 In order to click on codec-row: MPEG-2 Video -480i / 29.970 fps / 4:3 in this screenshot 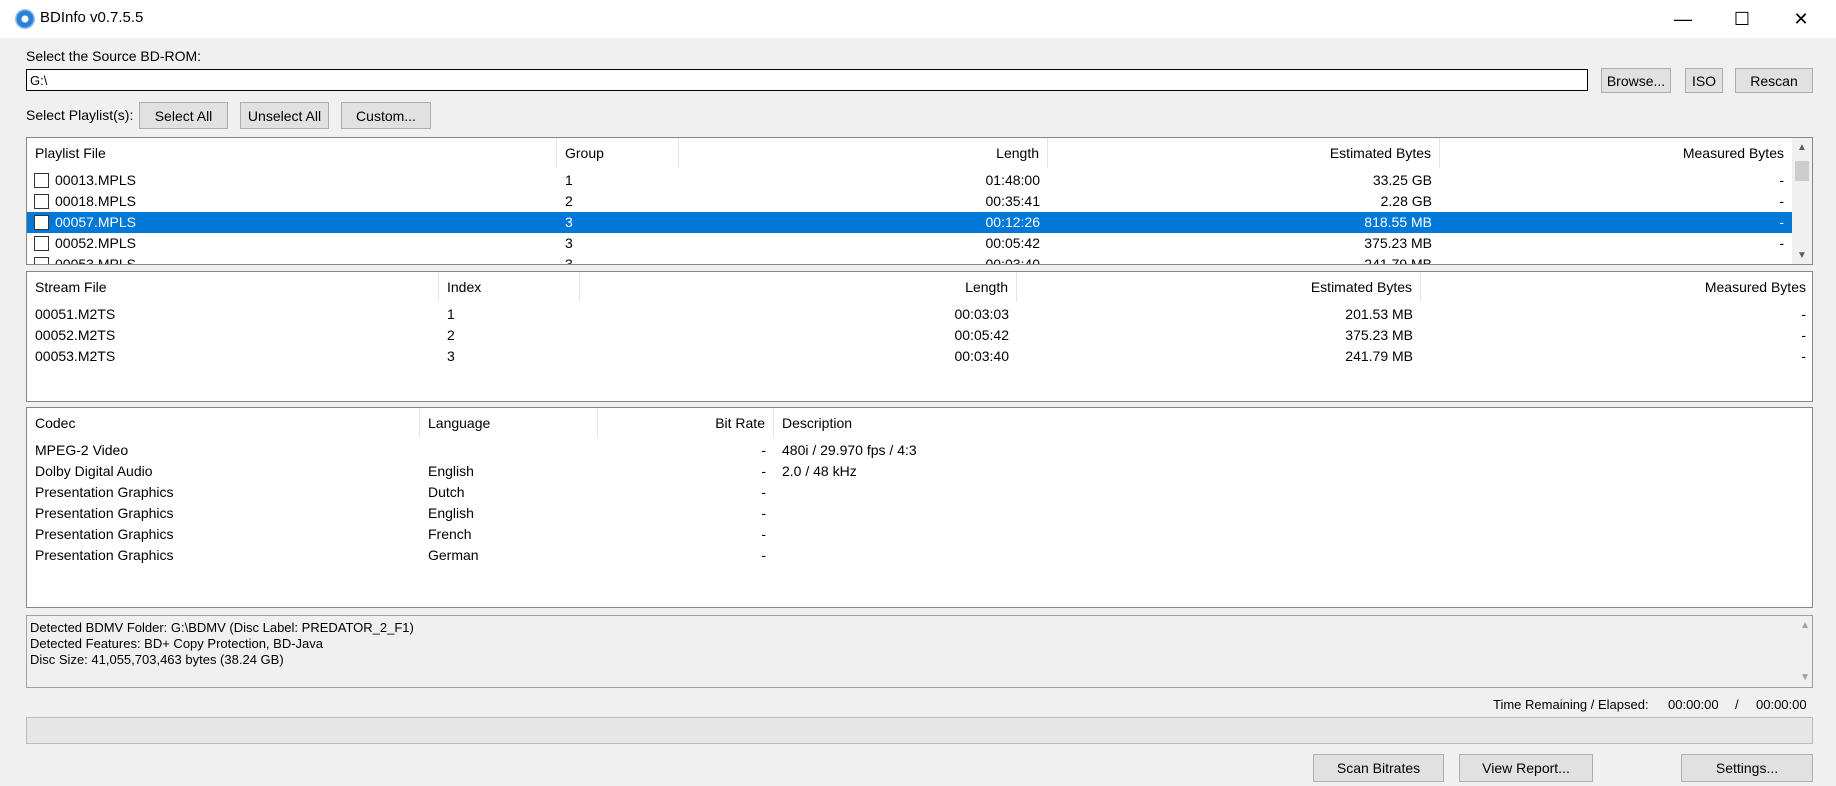, I will do `click(919, 450)`.